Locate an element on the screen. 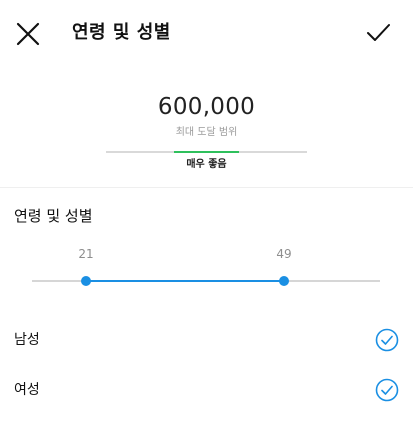  checkmark-icon is located at coordinates (378, 32).